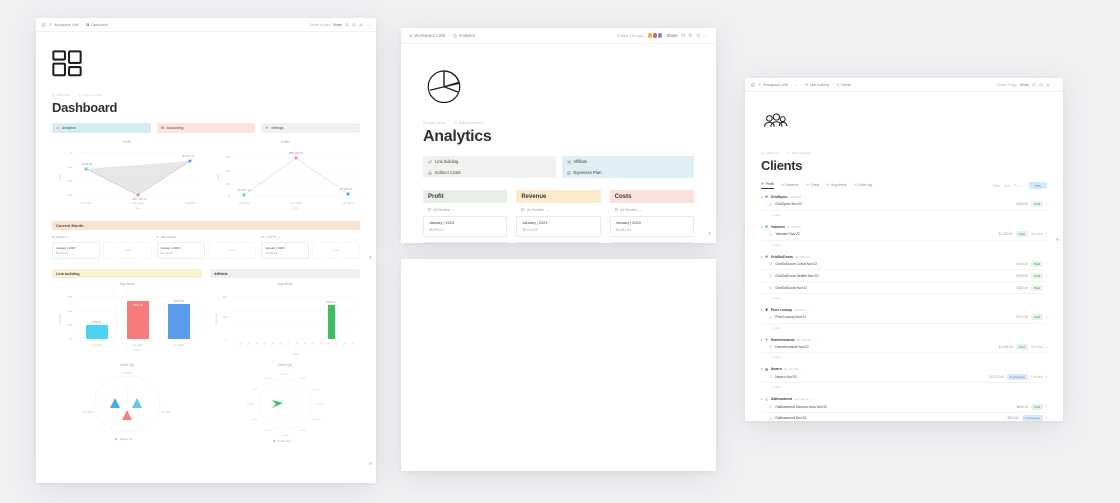 The height and width of the screenshot is (503, 1120). Describe the element at coordinates (230, 196) in the screenshot. I see `y-tick: 0` at that location.